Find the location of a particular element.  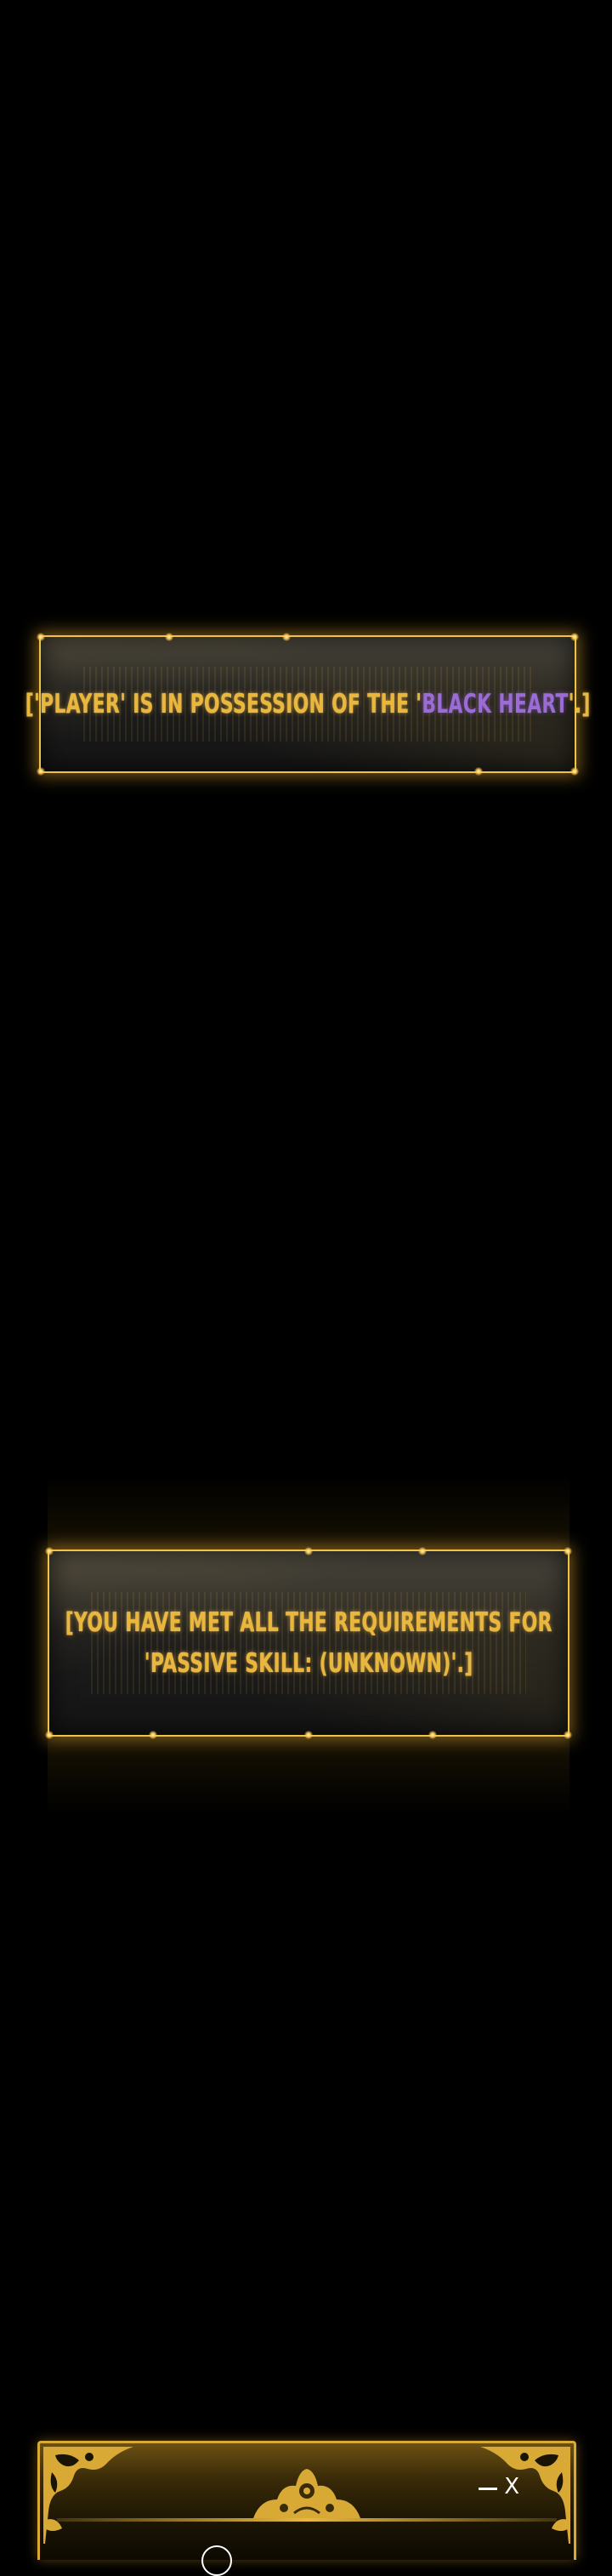

black-heart-highlight: BLACK HEART is located at coordinates (496, 704).